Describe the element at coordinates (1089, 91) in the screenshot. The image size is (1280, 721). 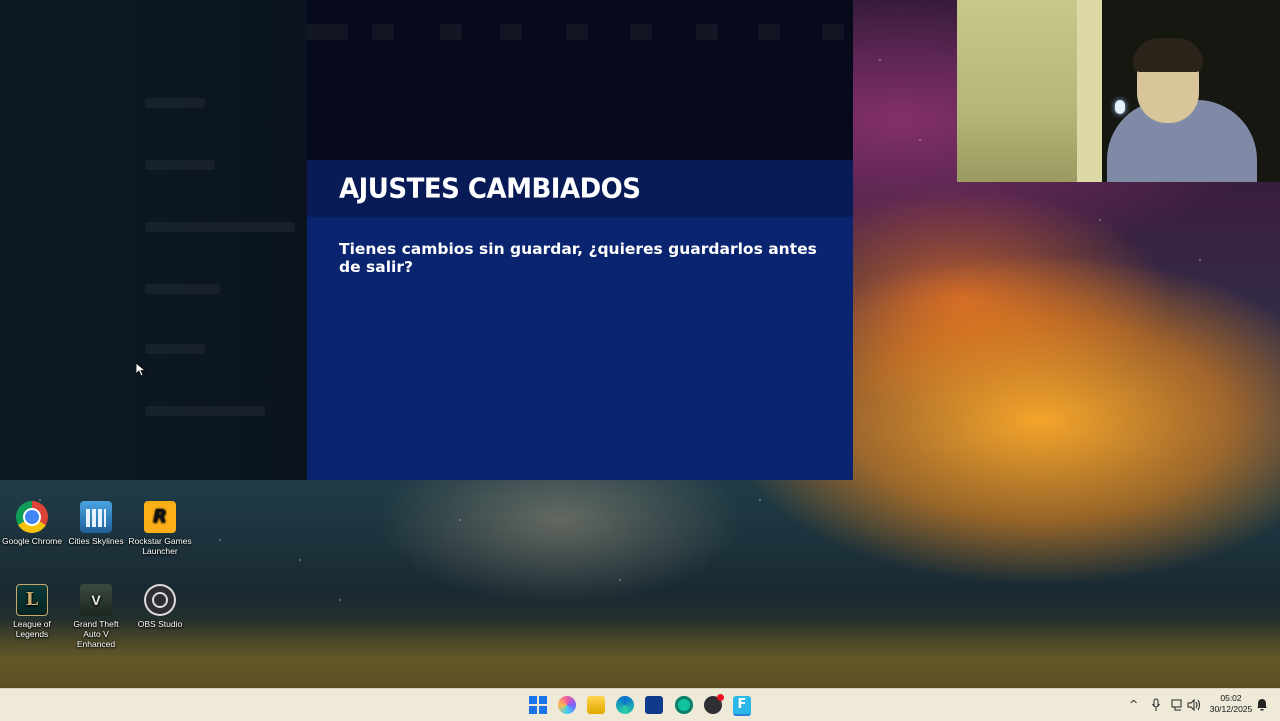
I see `webcam-door` at that location.